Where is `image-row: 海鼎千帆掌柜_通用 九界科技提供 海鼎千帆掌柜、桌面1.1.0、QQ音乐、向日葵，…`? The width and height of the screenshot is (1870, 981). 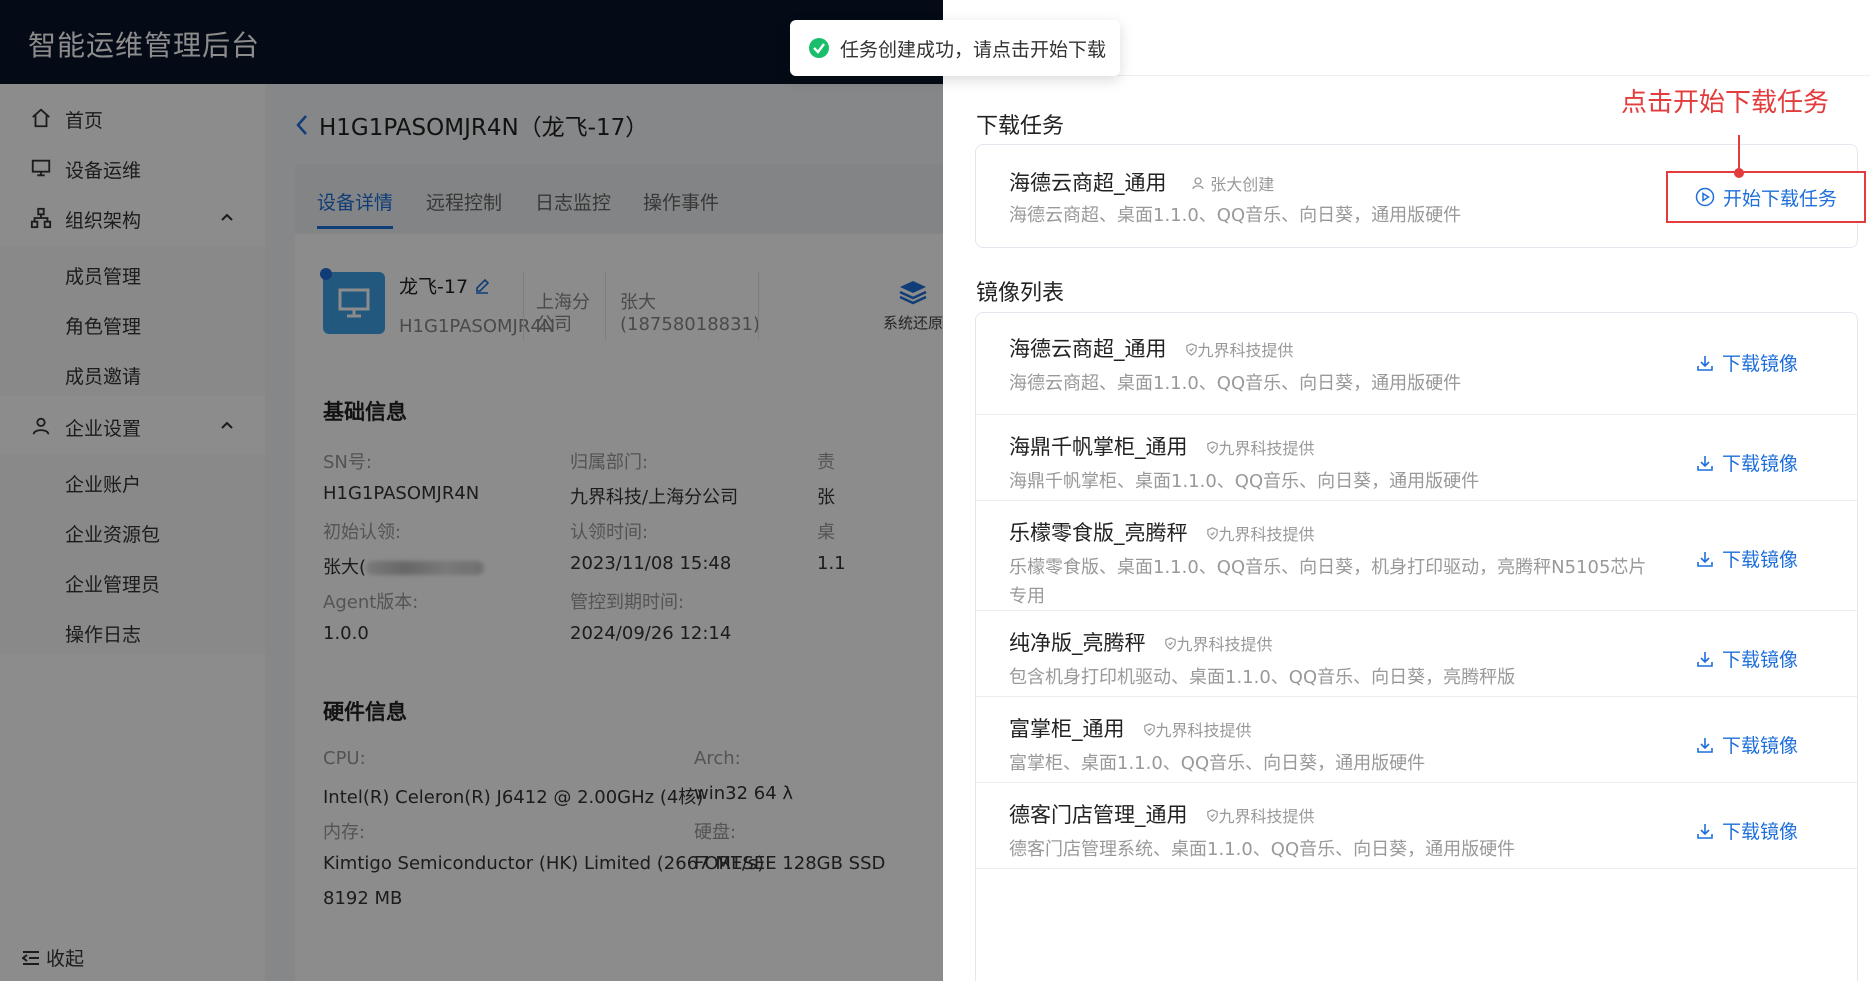 image-row: 海鼎千帆掌柜_通用 九界科技提供 海鼎千帆掌柜、桌面1.1.0、QQ音乐、向日葵，… is located at coordinates (1416, 458).